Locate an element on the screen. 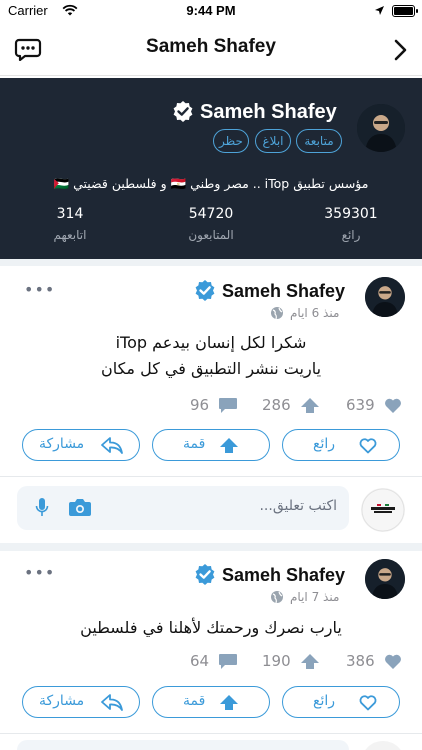 Image resolution: width=422 pixels, height=750 pixels. location-icon is located at coordinates (379, 10).